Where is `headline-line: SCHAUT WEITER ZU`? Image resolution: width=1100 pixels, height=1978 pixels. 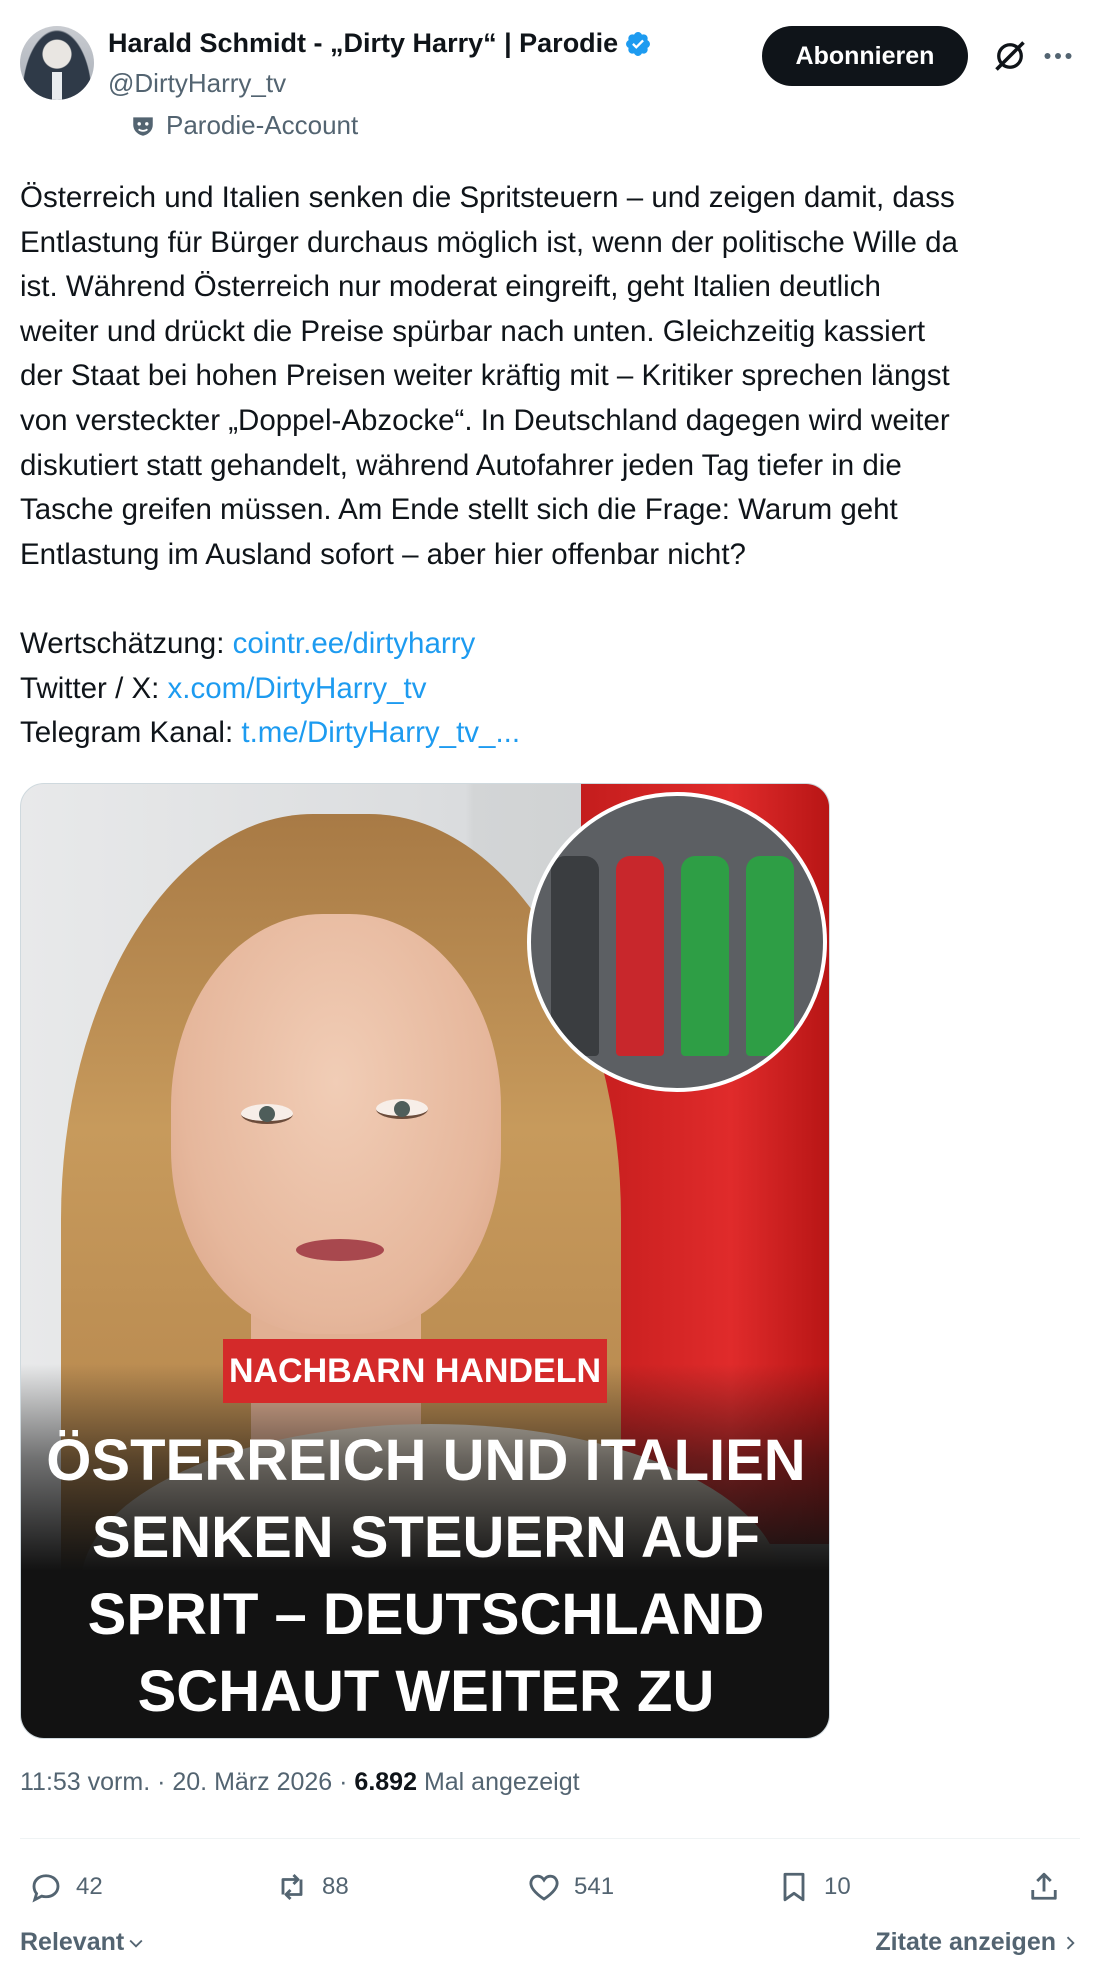 headline-line: SCHAUT WEITER ZU is located at coordinates (426, 1691).